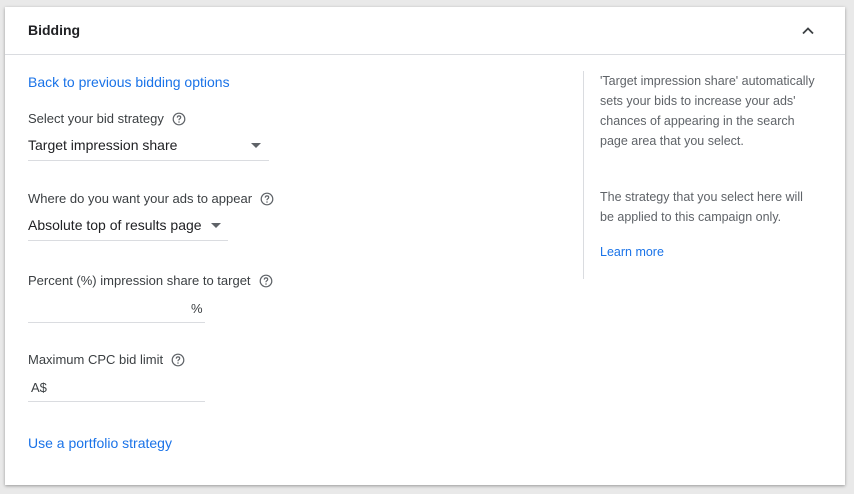 The height and width of the screenshot is (494, 854). I want to click on max-cpc-label-text: Maximum CPC bid limit, so click(96, 359).